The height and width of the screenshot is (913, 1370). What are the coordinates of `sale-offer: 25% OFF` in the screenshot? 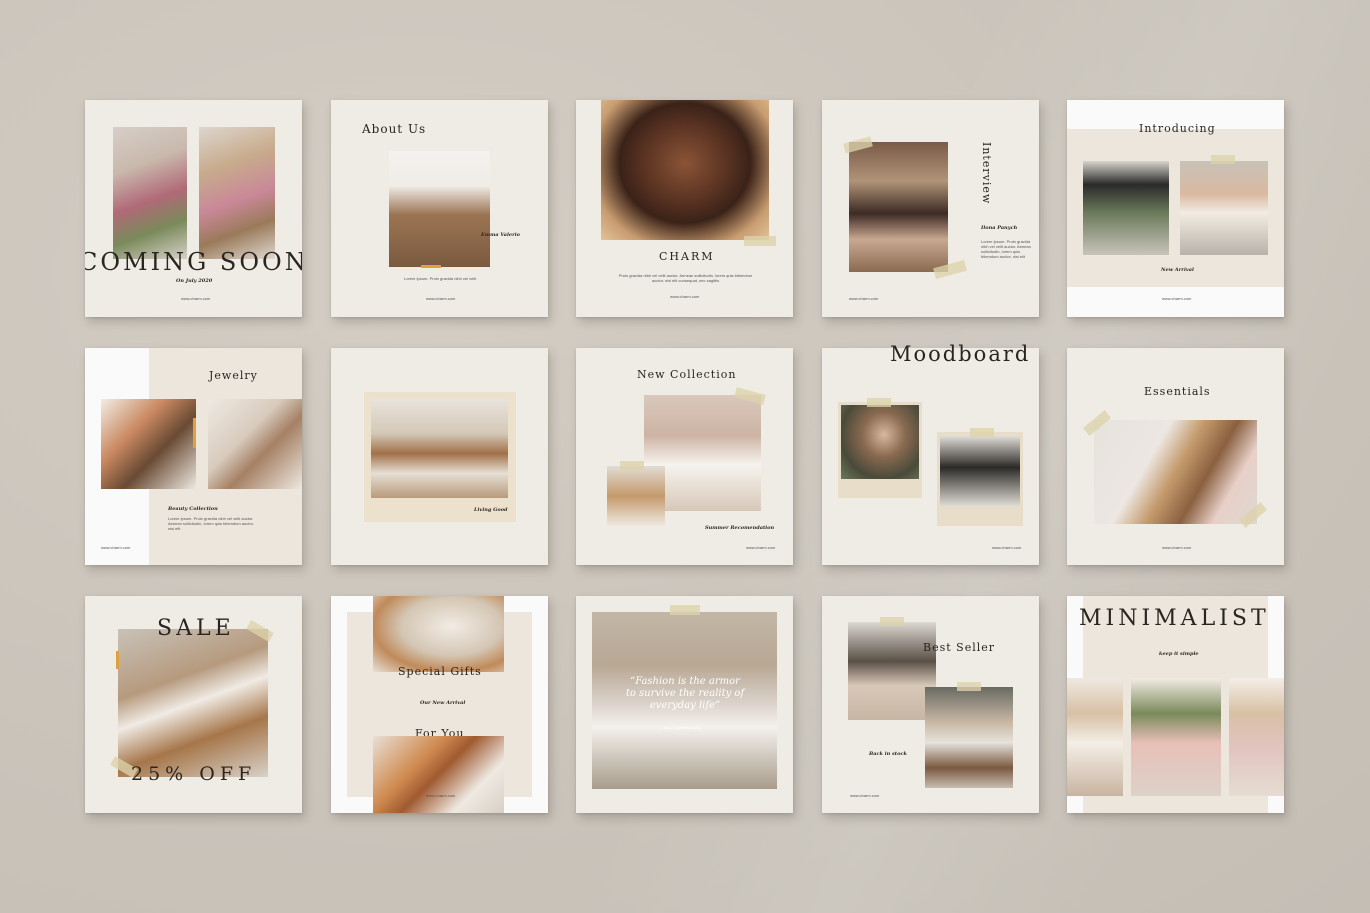 It's located at (194, 774).